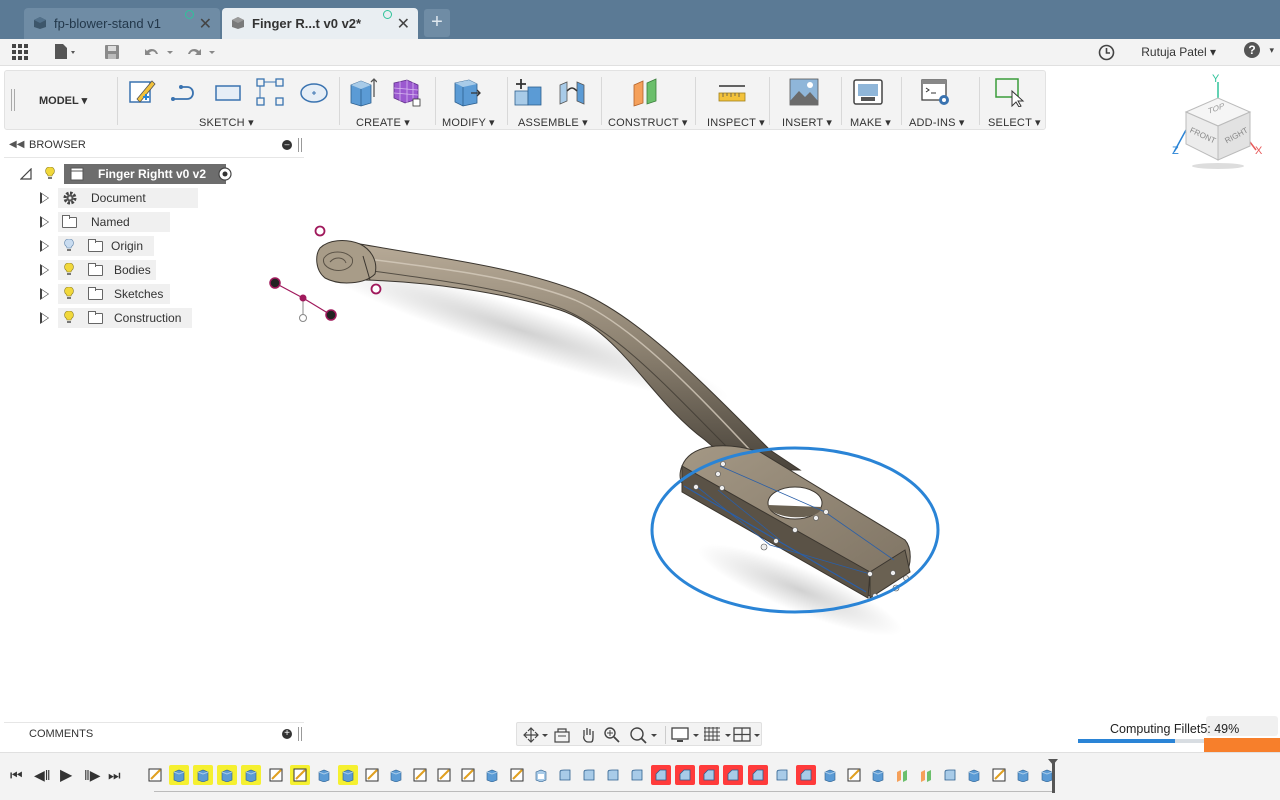 Image resolution: width=1280 pixels, height=800 pixels. I want to click on rectangle-icon, so click(228, 92).